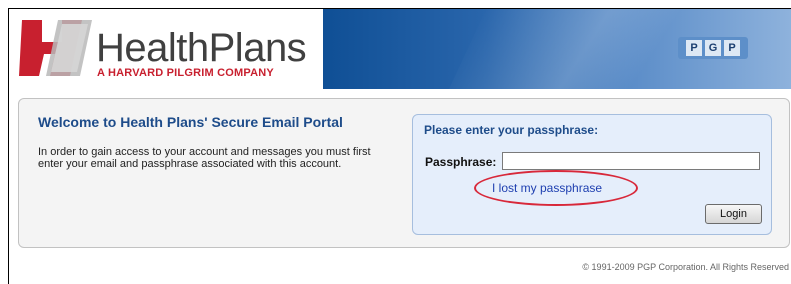 The height and width of the screenshot is (284, 791). I want to click on lost-passphrase-link: I lost my passphrase, so click(547, 188).